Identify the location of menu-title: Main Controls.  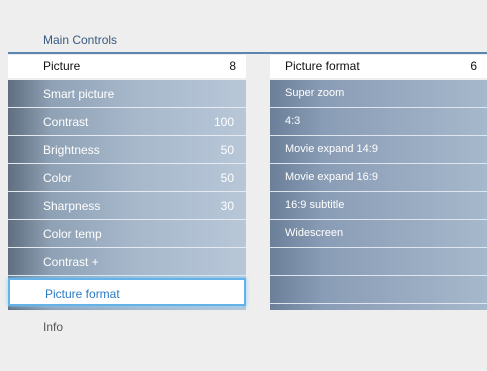
(80, 40).